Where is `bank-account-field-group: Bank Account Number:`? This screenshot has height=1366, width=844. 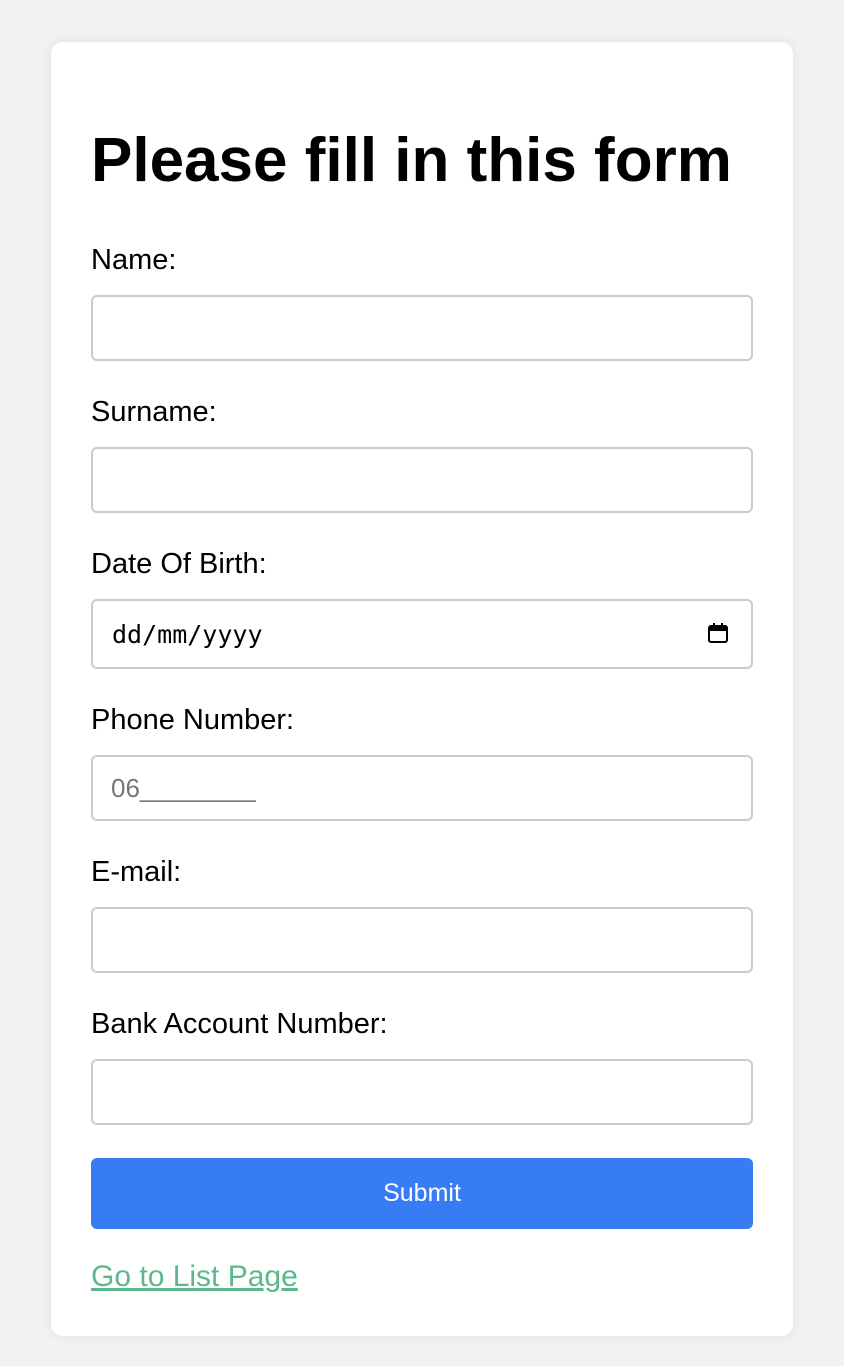 bank-account-field-group: Bank Account Number: is located at coordinates (422, 1066).